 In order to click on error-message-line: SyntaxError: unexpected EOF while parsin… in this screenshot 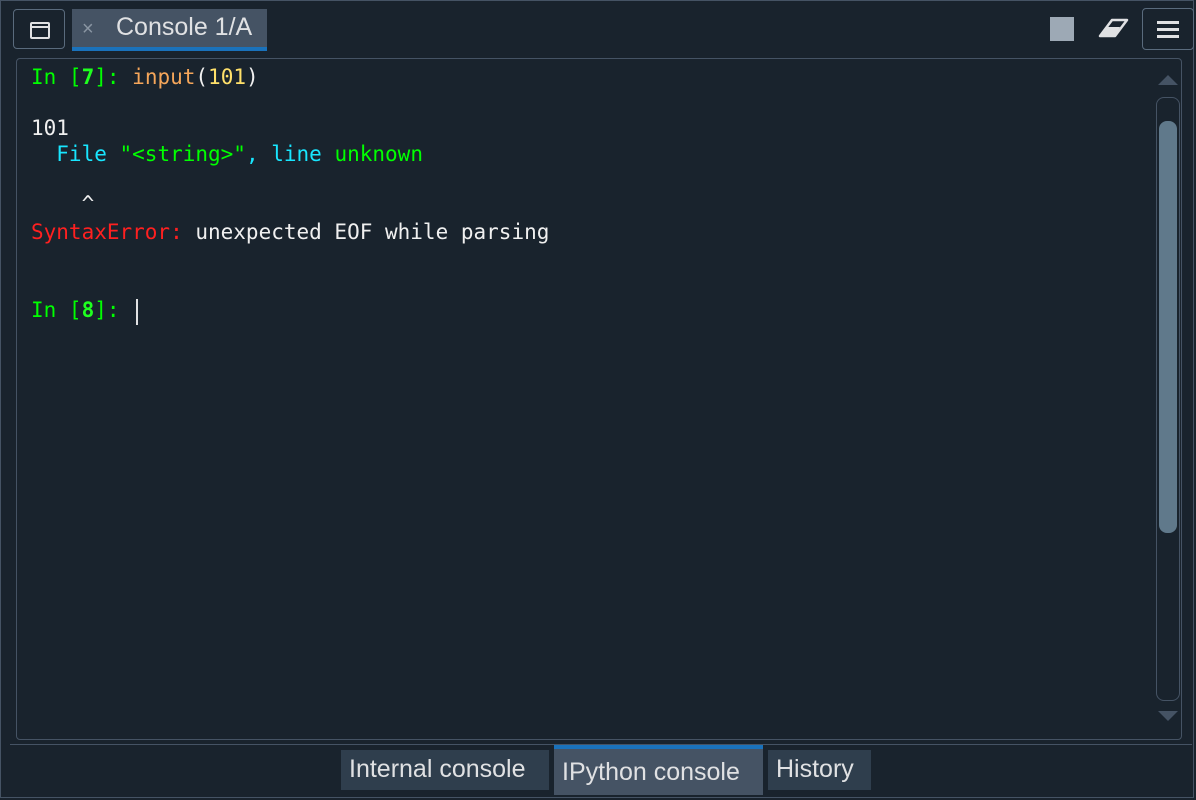, I will do `click(290, 232)`.